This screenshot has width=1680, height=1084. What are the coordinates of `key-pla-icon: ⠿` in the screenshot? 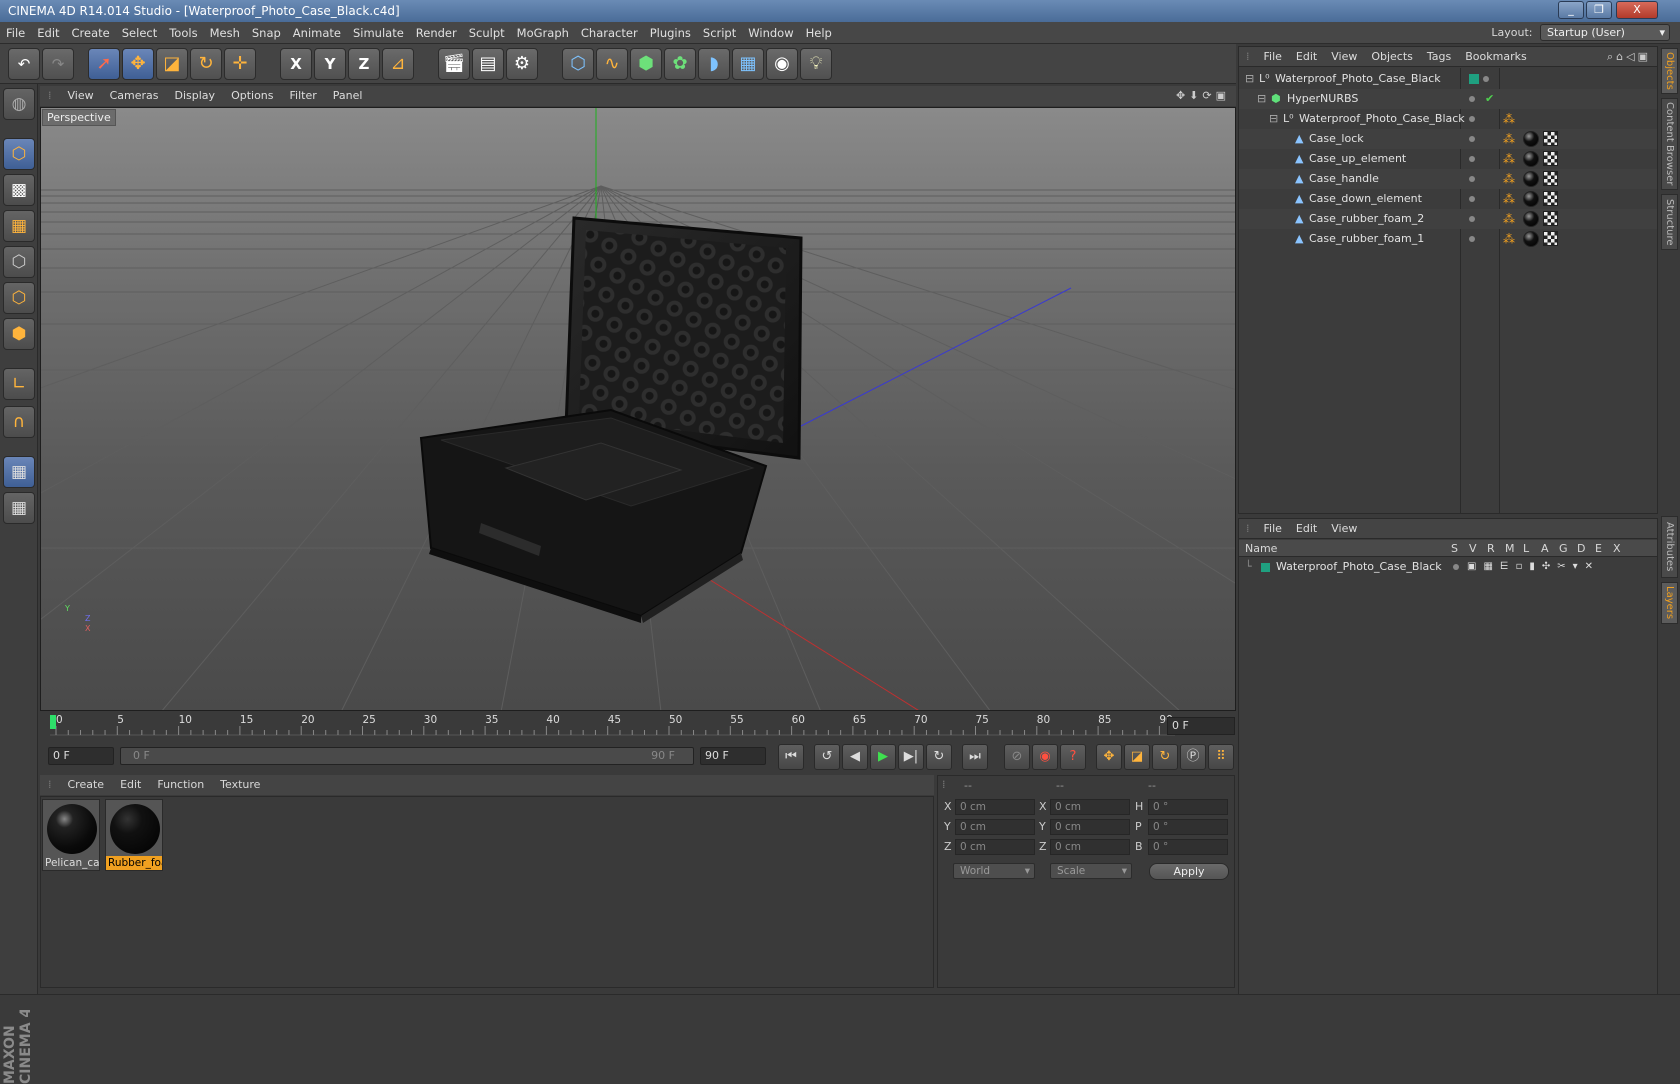 It's located at (1221, 757).